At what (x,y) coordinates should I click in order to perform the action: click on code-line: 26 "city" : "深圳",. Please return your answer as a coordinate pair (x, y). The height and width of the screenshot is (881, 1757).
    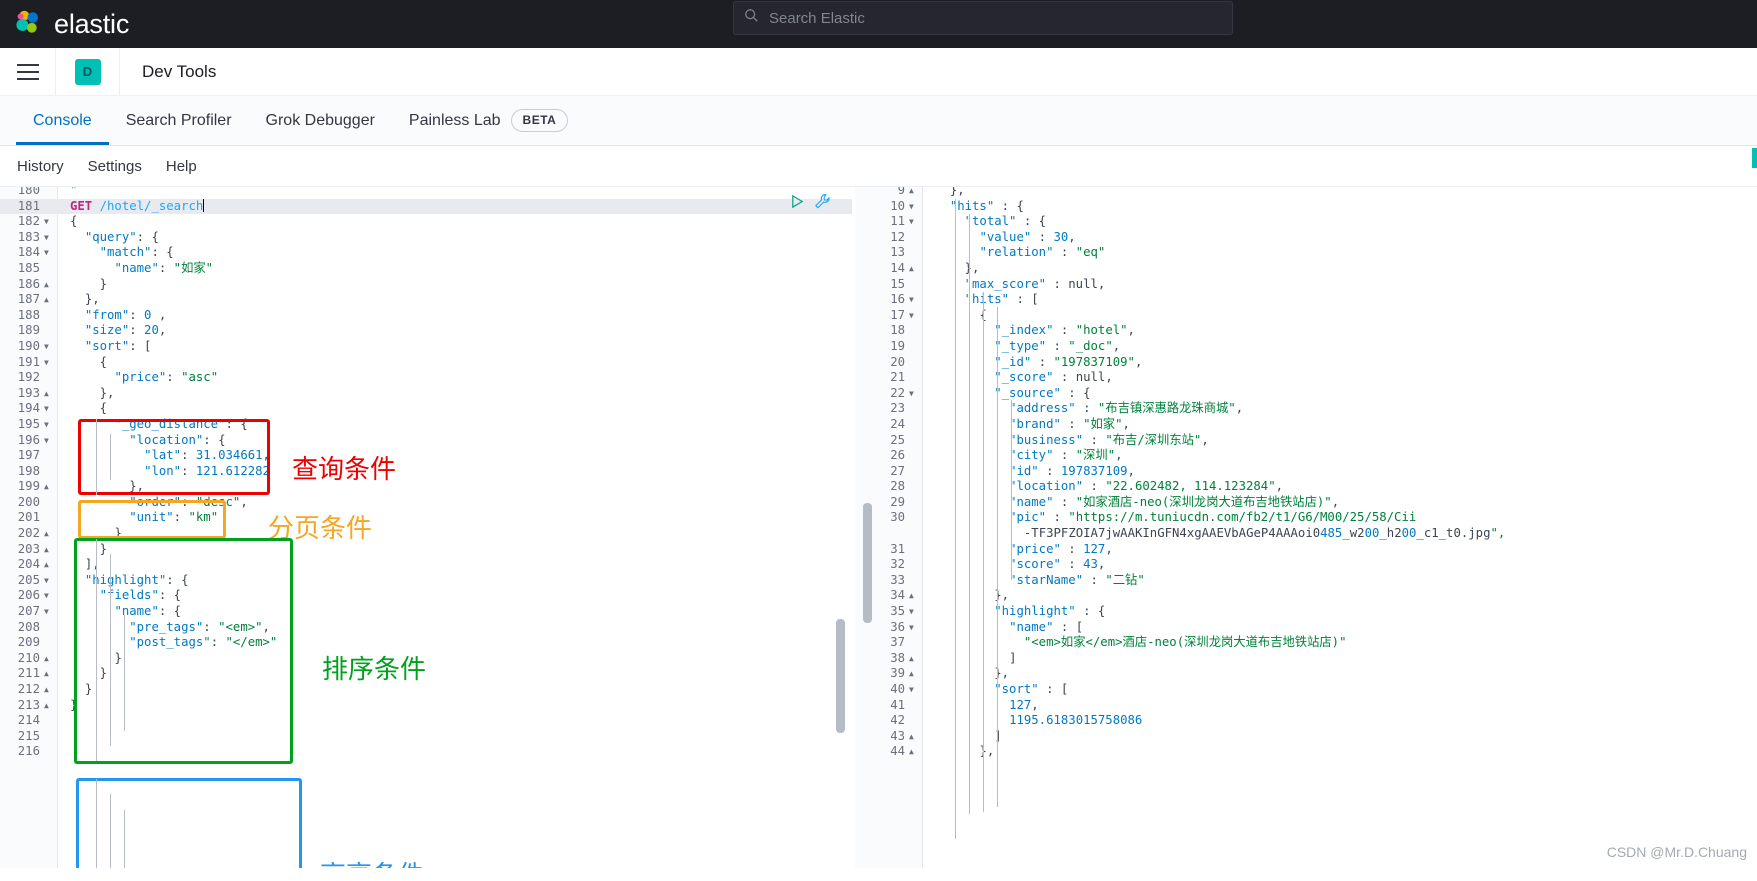
    Looking at the image, I should click on (1306, 456).